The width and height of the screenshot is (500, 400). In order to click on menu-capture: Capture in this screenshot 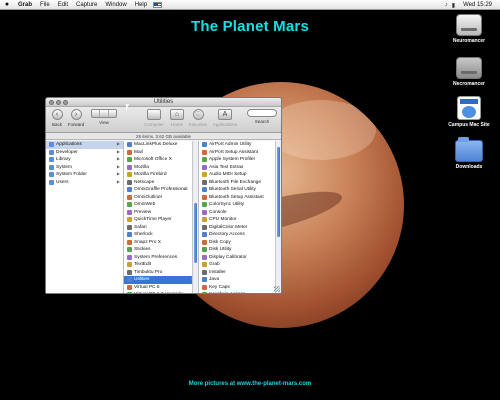, I will do `click(86, 5)`.